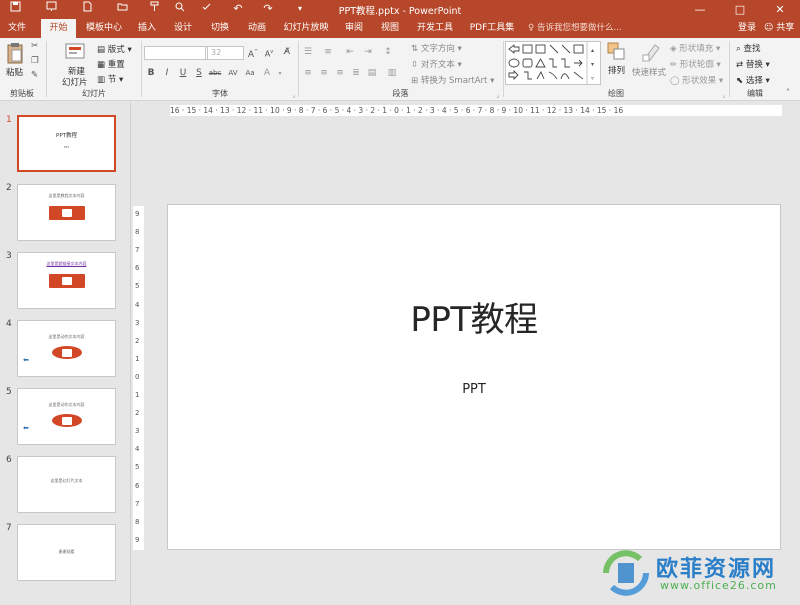 The image size is (800, 605). What do you see at coordinates (753, 64) in the screenshot?
I see `replace-button: ⇄ 替换 ▾` at bounding box center [753, 64].